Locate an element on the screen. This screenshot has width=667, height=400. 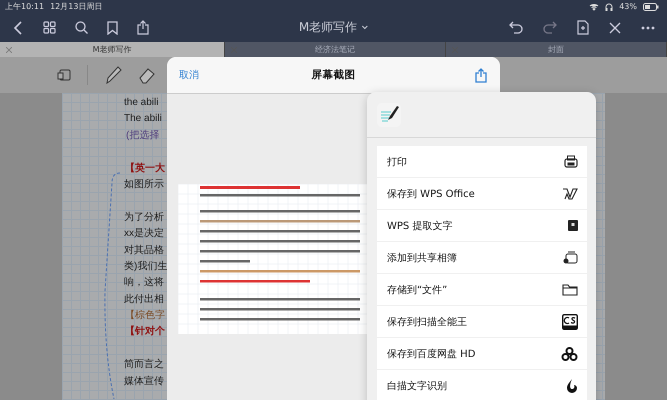
document-icon is located at coordinates (573, 226).